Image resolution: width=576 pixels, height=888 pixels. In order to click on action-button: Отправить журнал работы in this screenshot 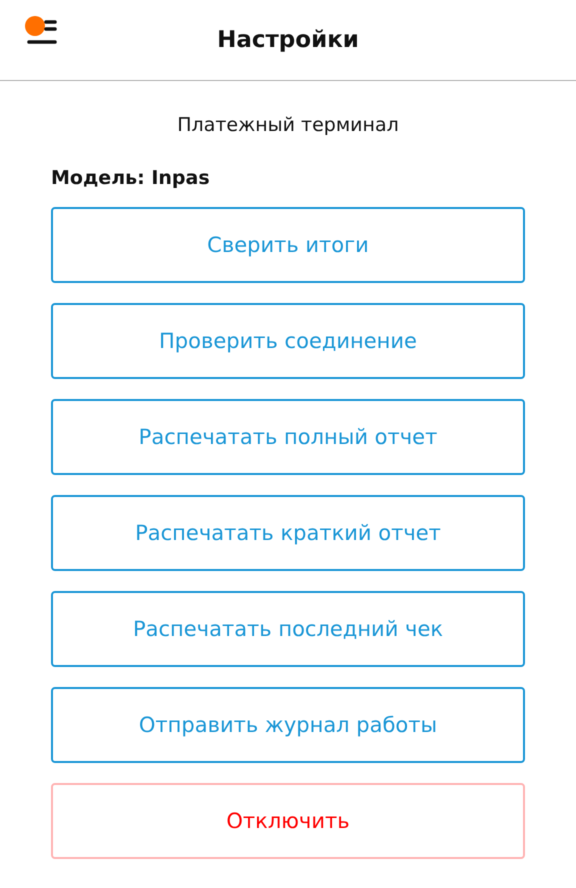, I will do `click(288, 725)`.